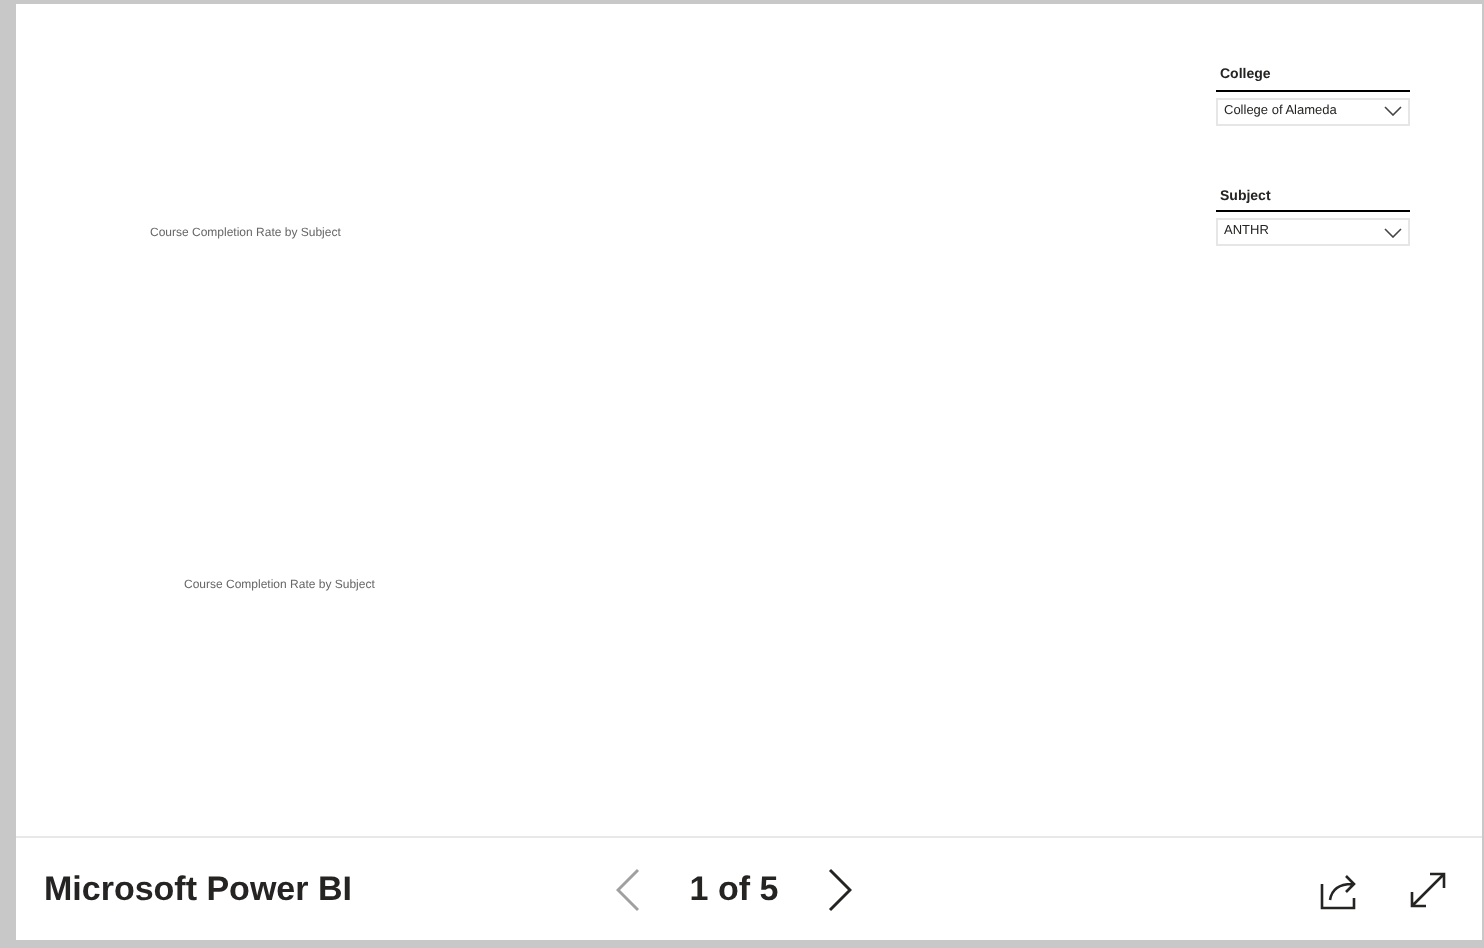 This screenshot has height=948, width=1484. I want to click on brand-title: Microsoft Power BI, so click(199, 889).